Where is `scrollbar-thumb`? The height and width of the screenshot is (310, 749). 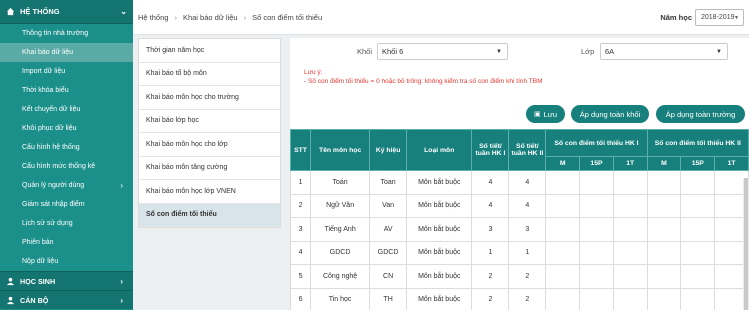
scrollbar-thumb is located at coordinates (746, 244).